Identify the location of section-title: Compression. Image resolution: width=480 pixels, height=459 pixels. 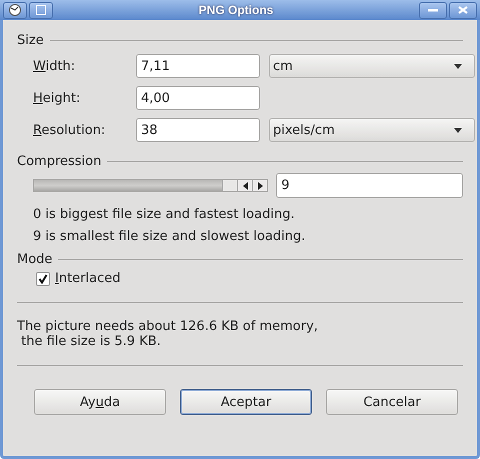
(59, 161).